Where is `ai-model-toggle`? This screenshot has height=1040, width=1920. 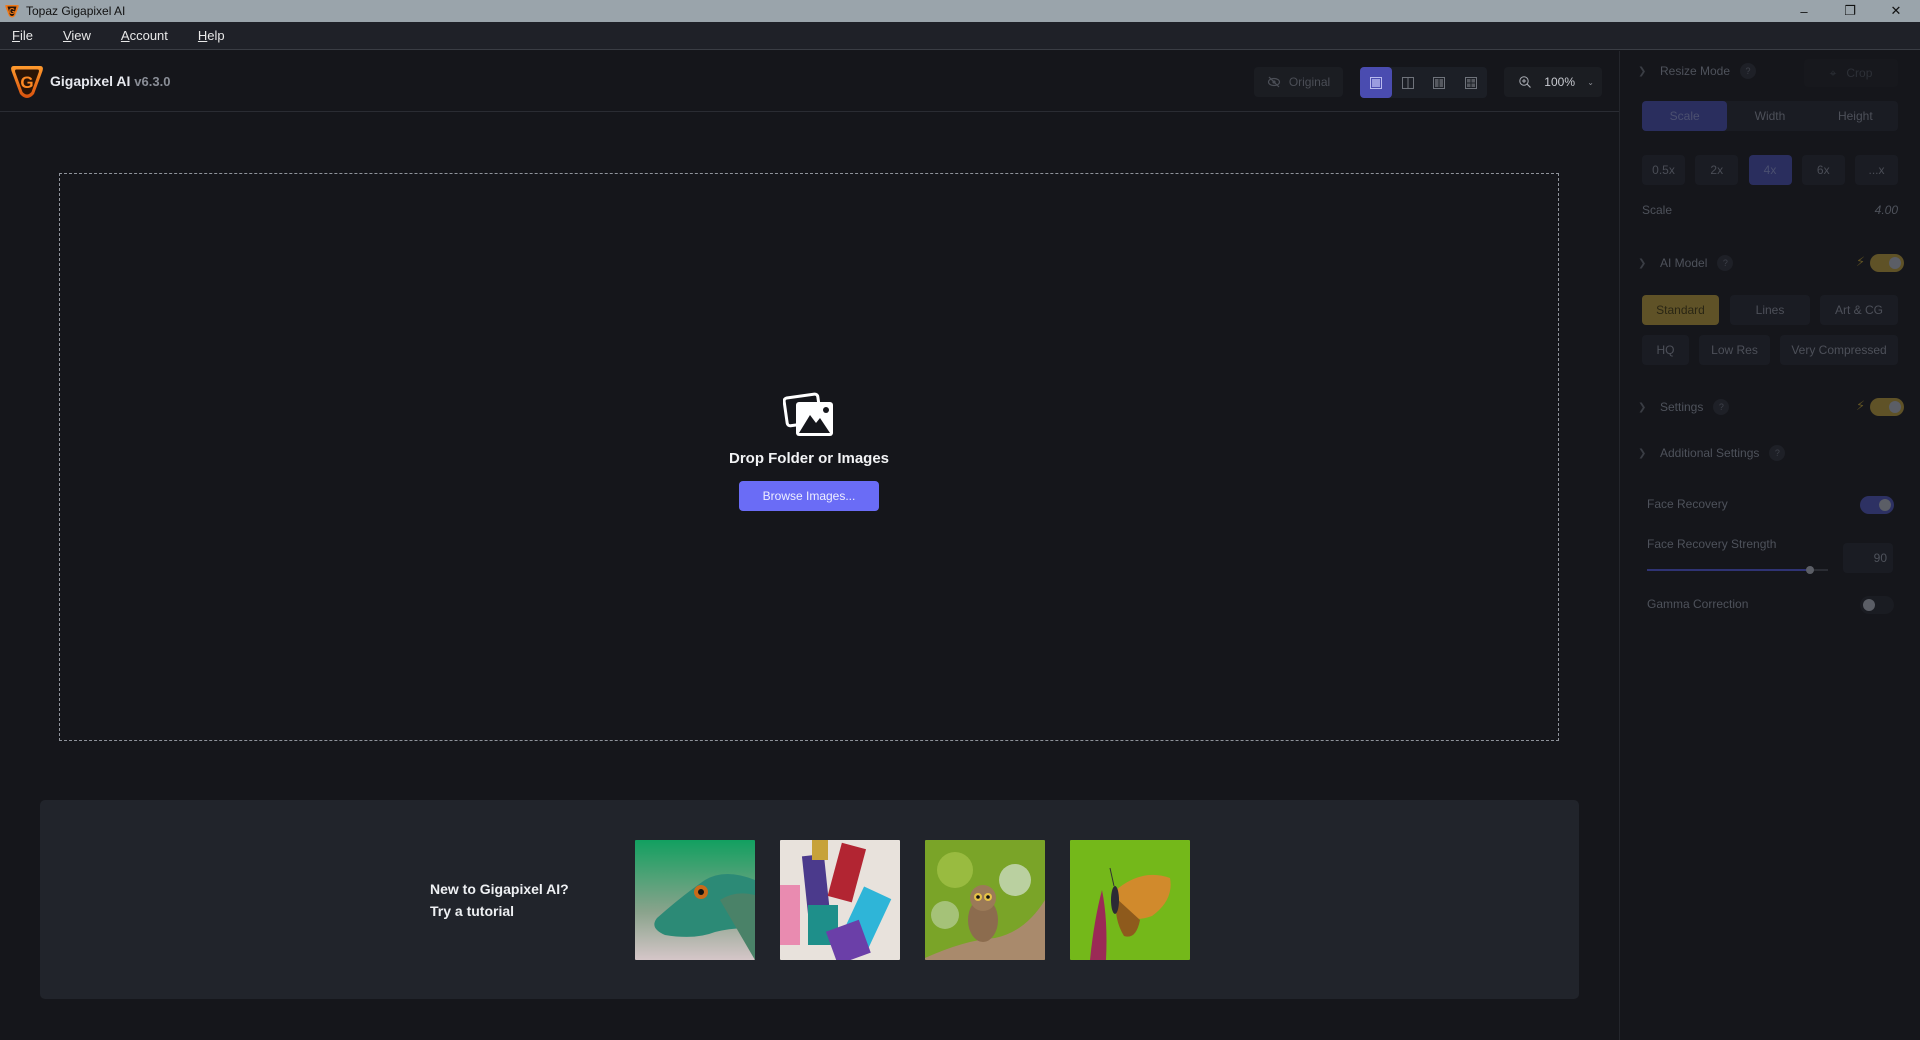 ai-model-toggle is located at coordinates (1887, 263).